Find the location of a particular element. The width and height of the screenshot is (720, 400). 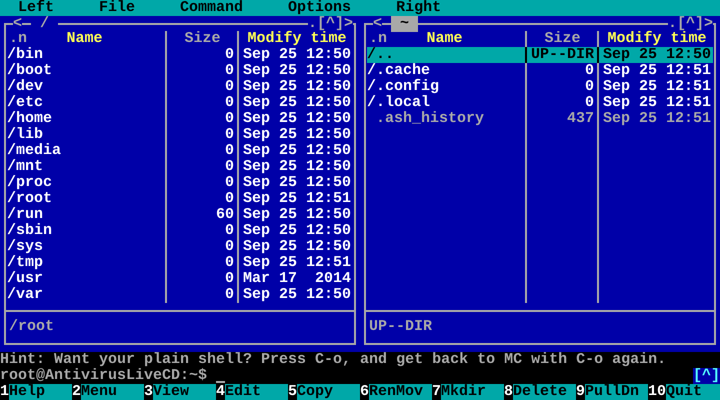

menu-item: Options is located at coordinates (319, 8).